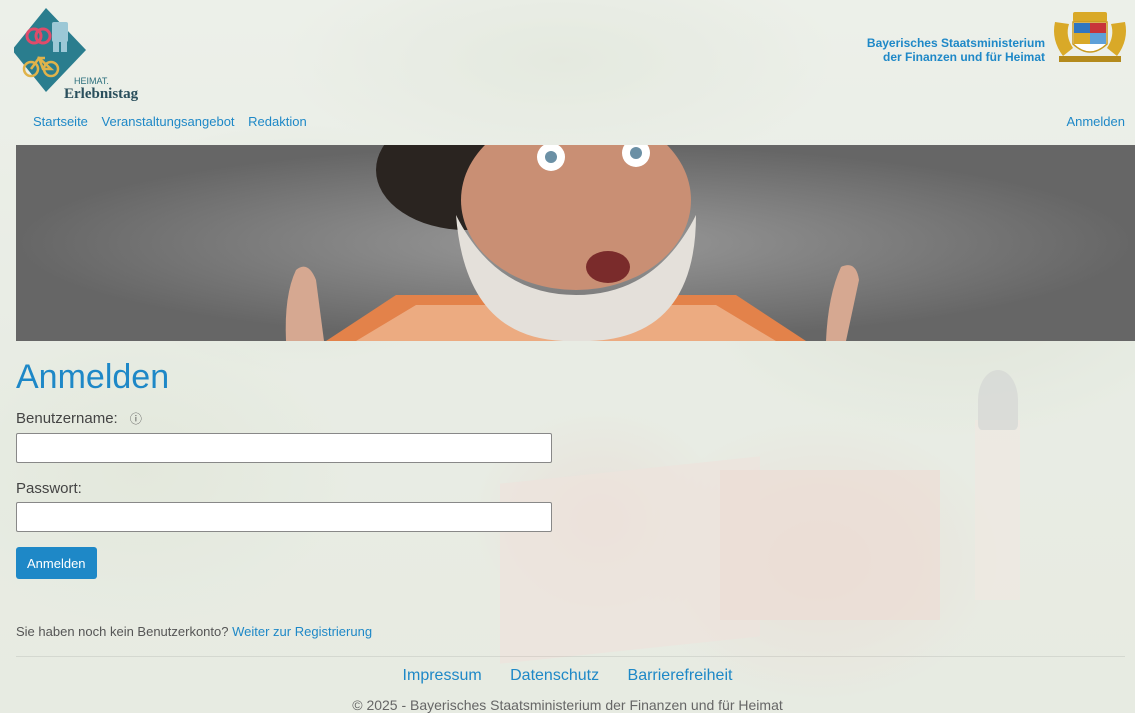 The width and height of the screenshot is (1135, 713). Describe the element at coordinates (570, 656) in the screenshot. I see `footer-divider` at that location.